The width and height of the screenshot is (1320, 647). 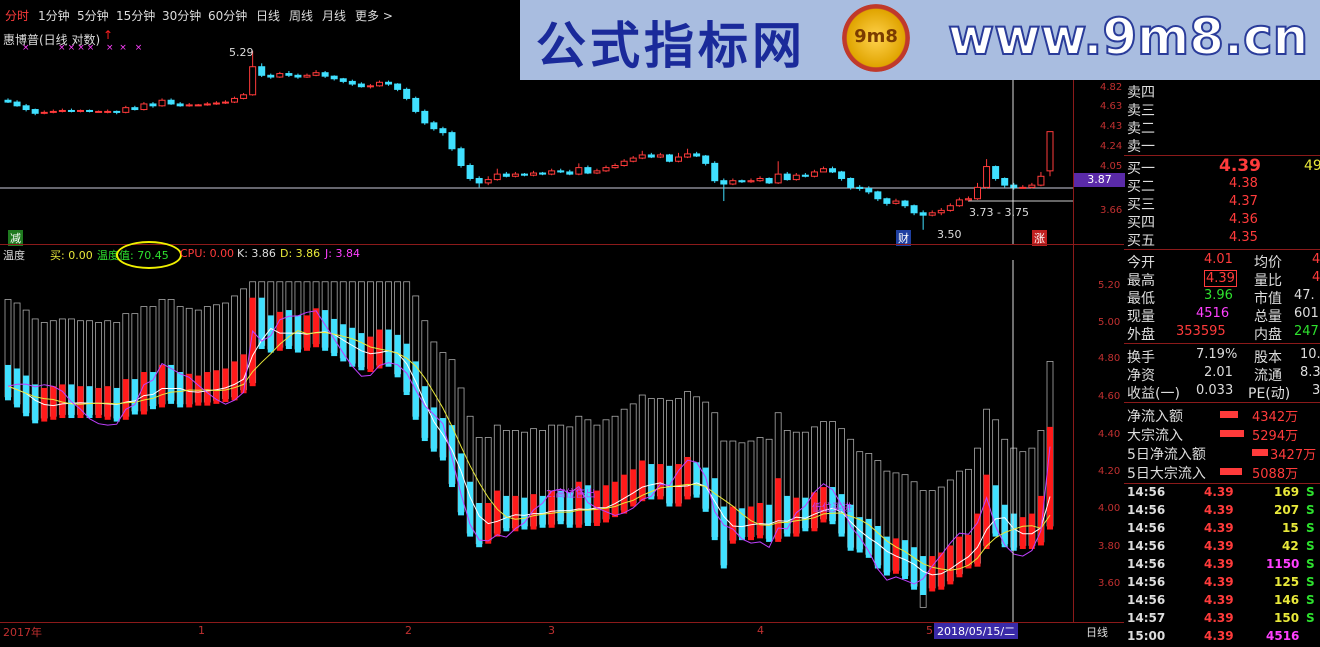 What do you see at coordinates (1141, 376) in the screenshot?
I see `fund-label: 净资` at bounding box center [1141, 376].